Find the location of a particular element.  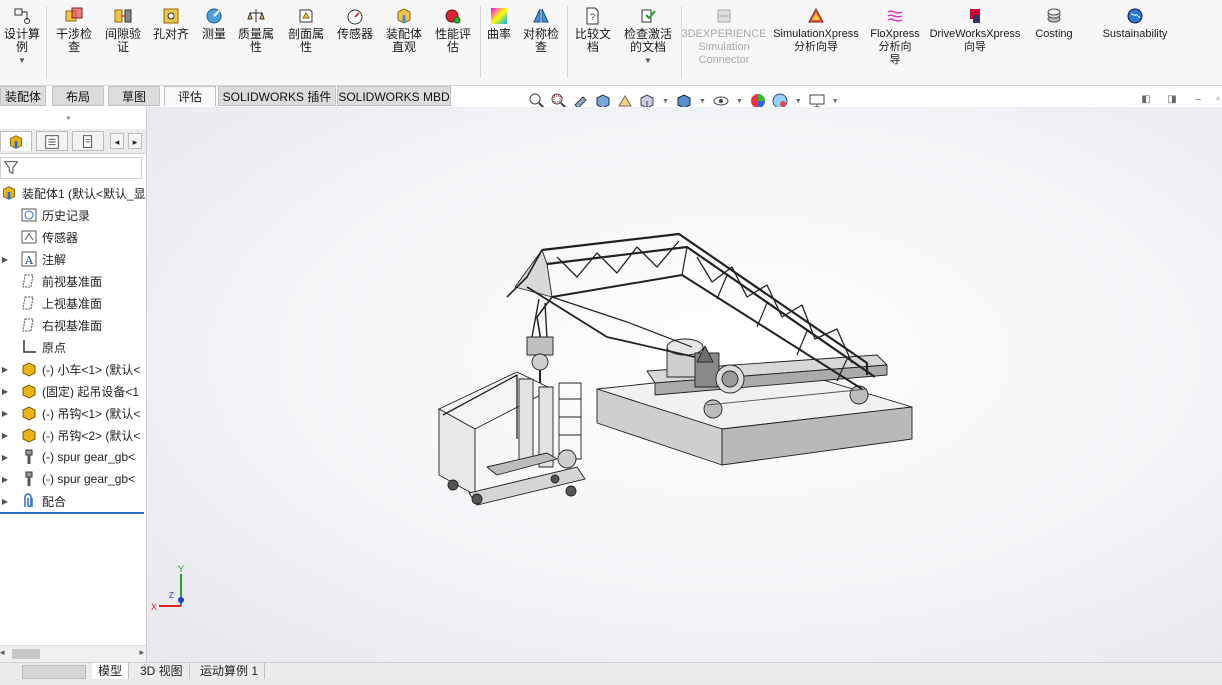

chevron-left-icon: ◂ is located at coordinates (117, 141).